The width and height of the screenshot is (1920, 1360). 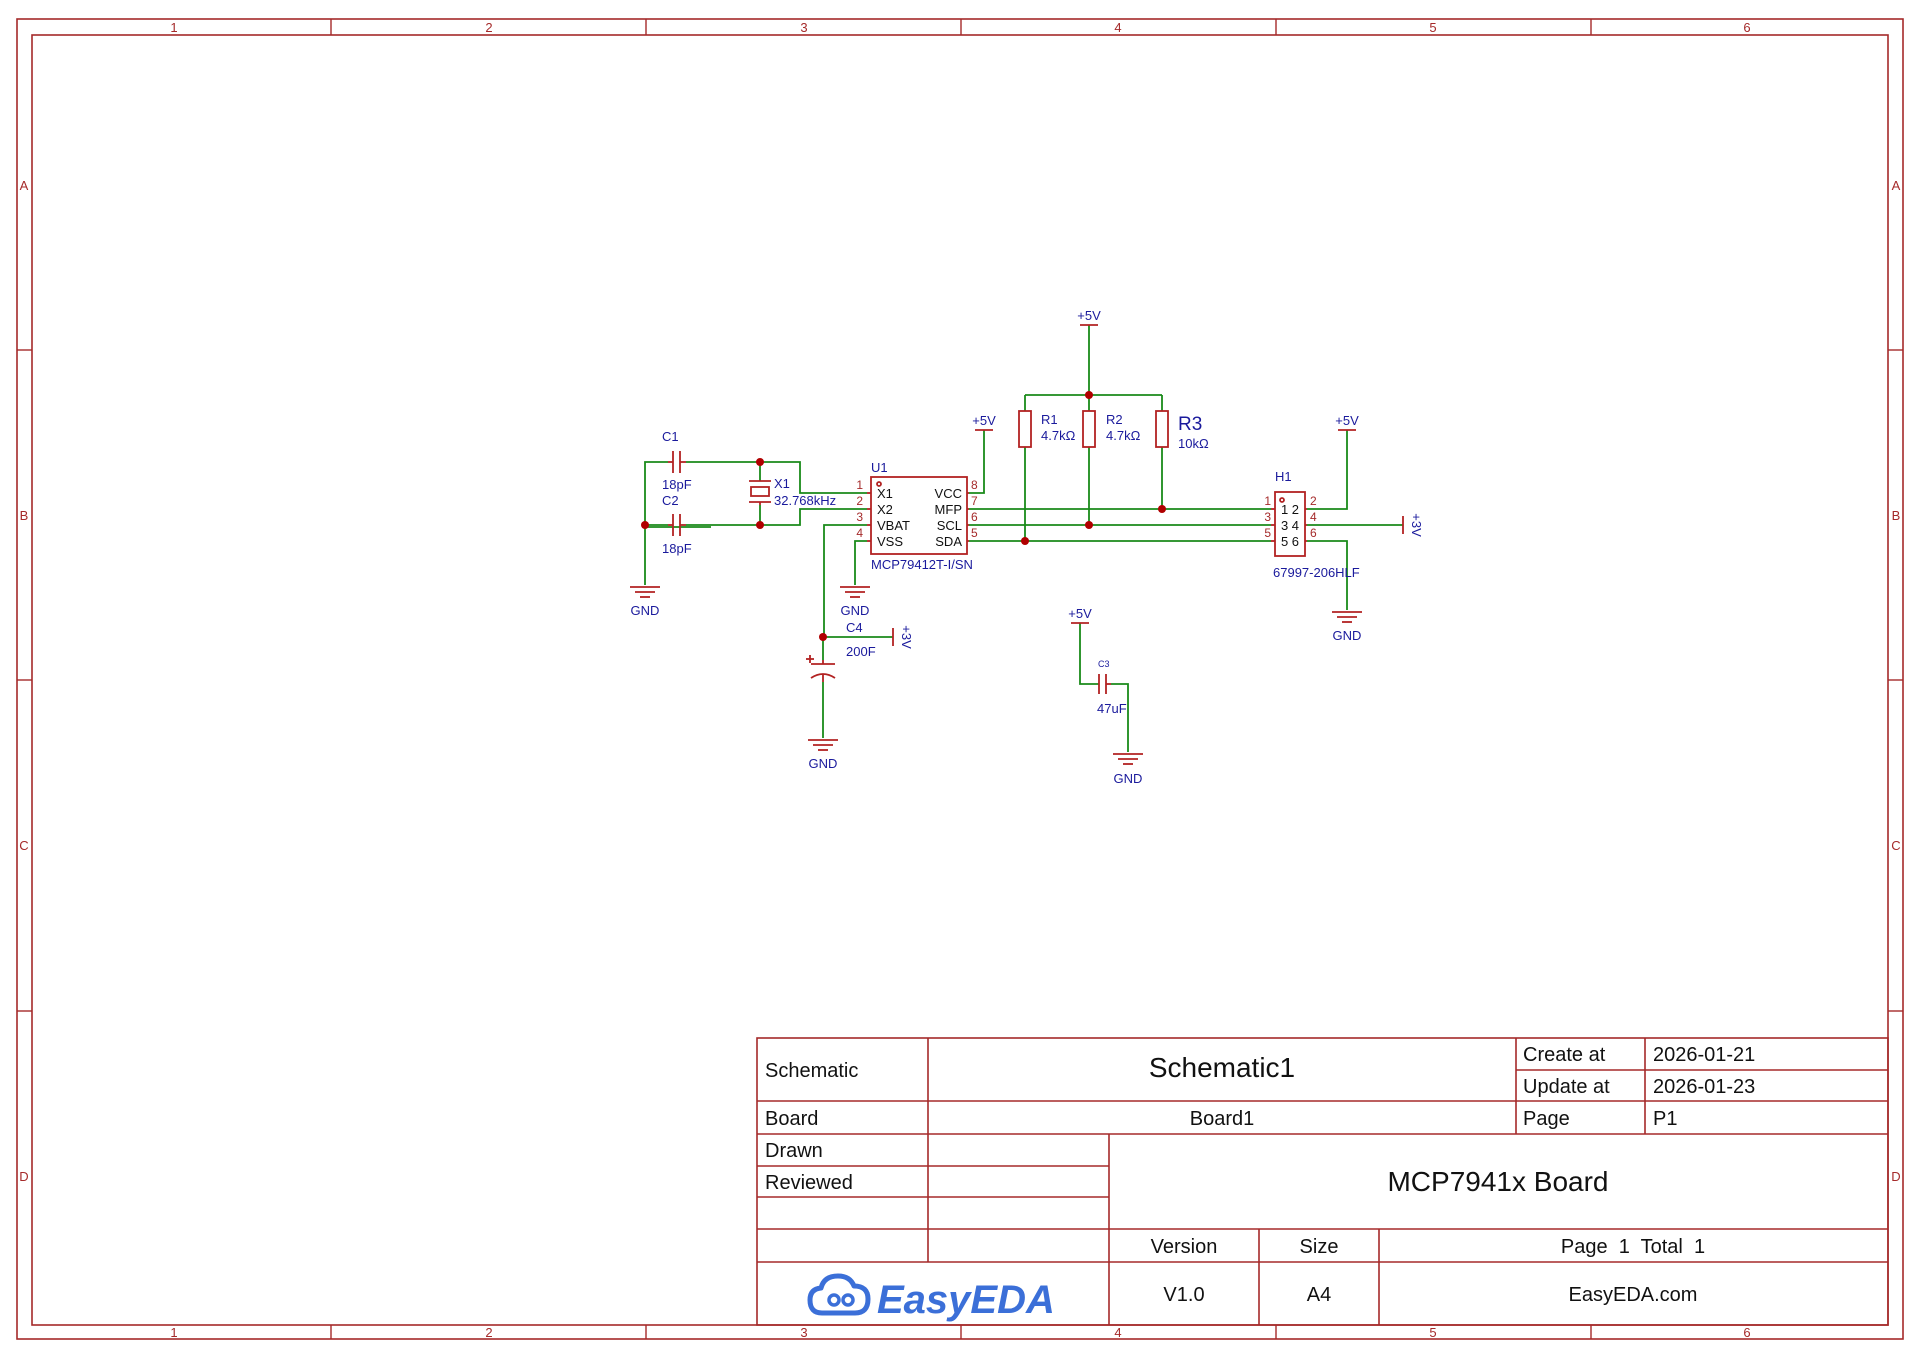 What do you see at coordinates (1089, 525) in the screenshot?
I see `junction-scl` at bounding box center [1089, 525].